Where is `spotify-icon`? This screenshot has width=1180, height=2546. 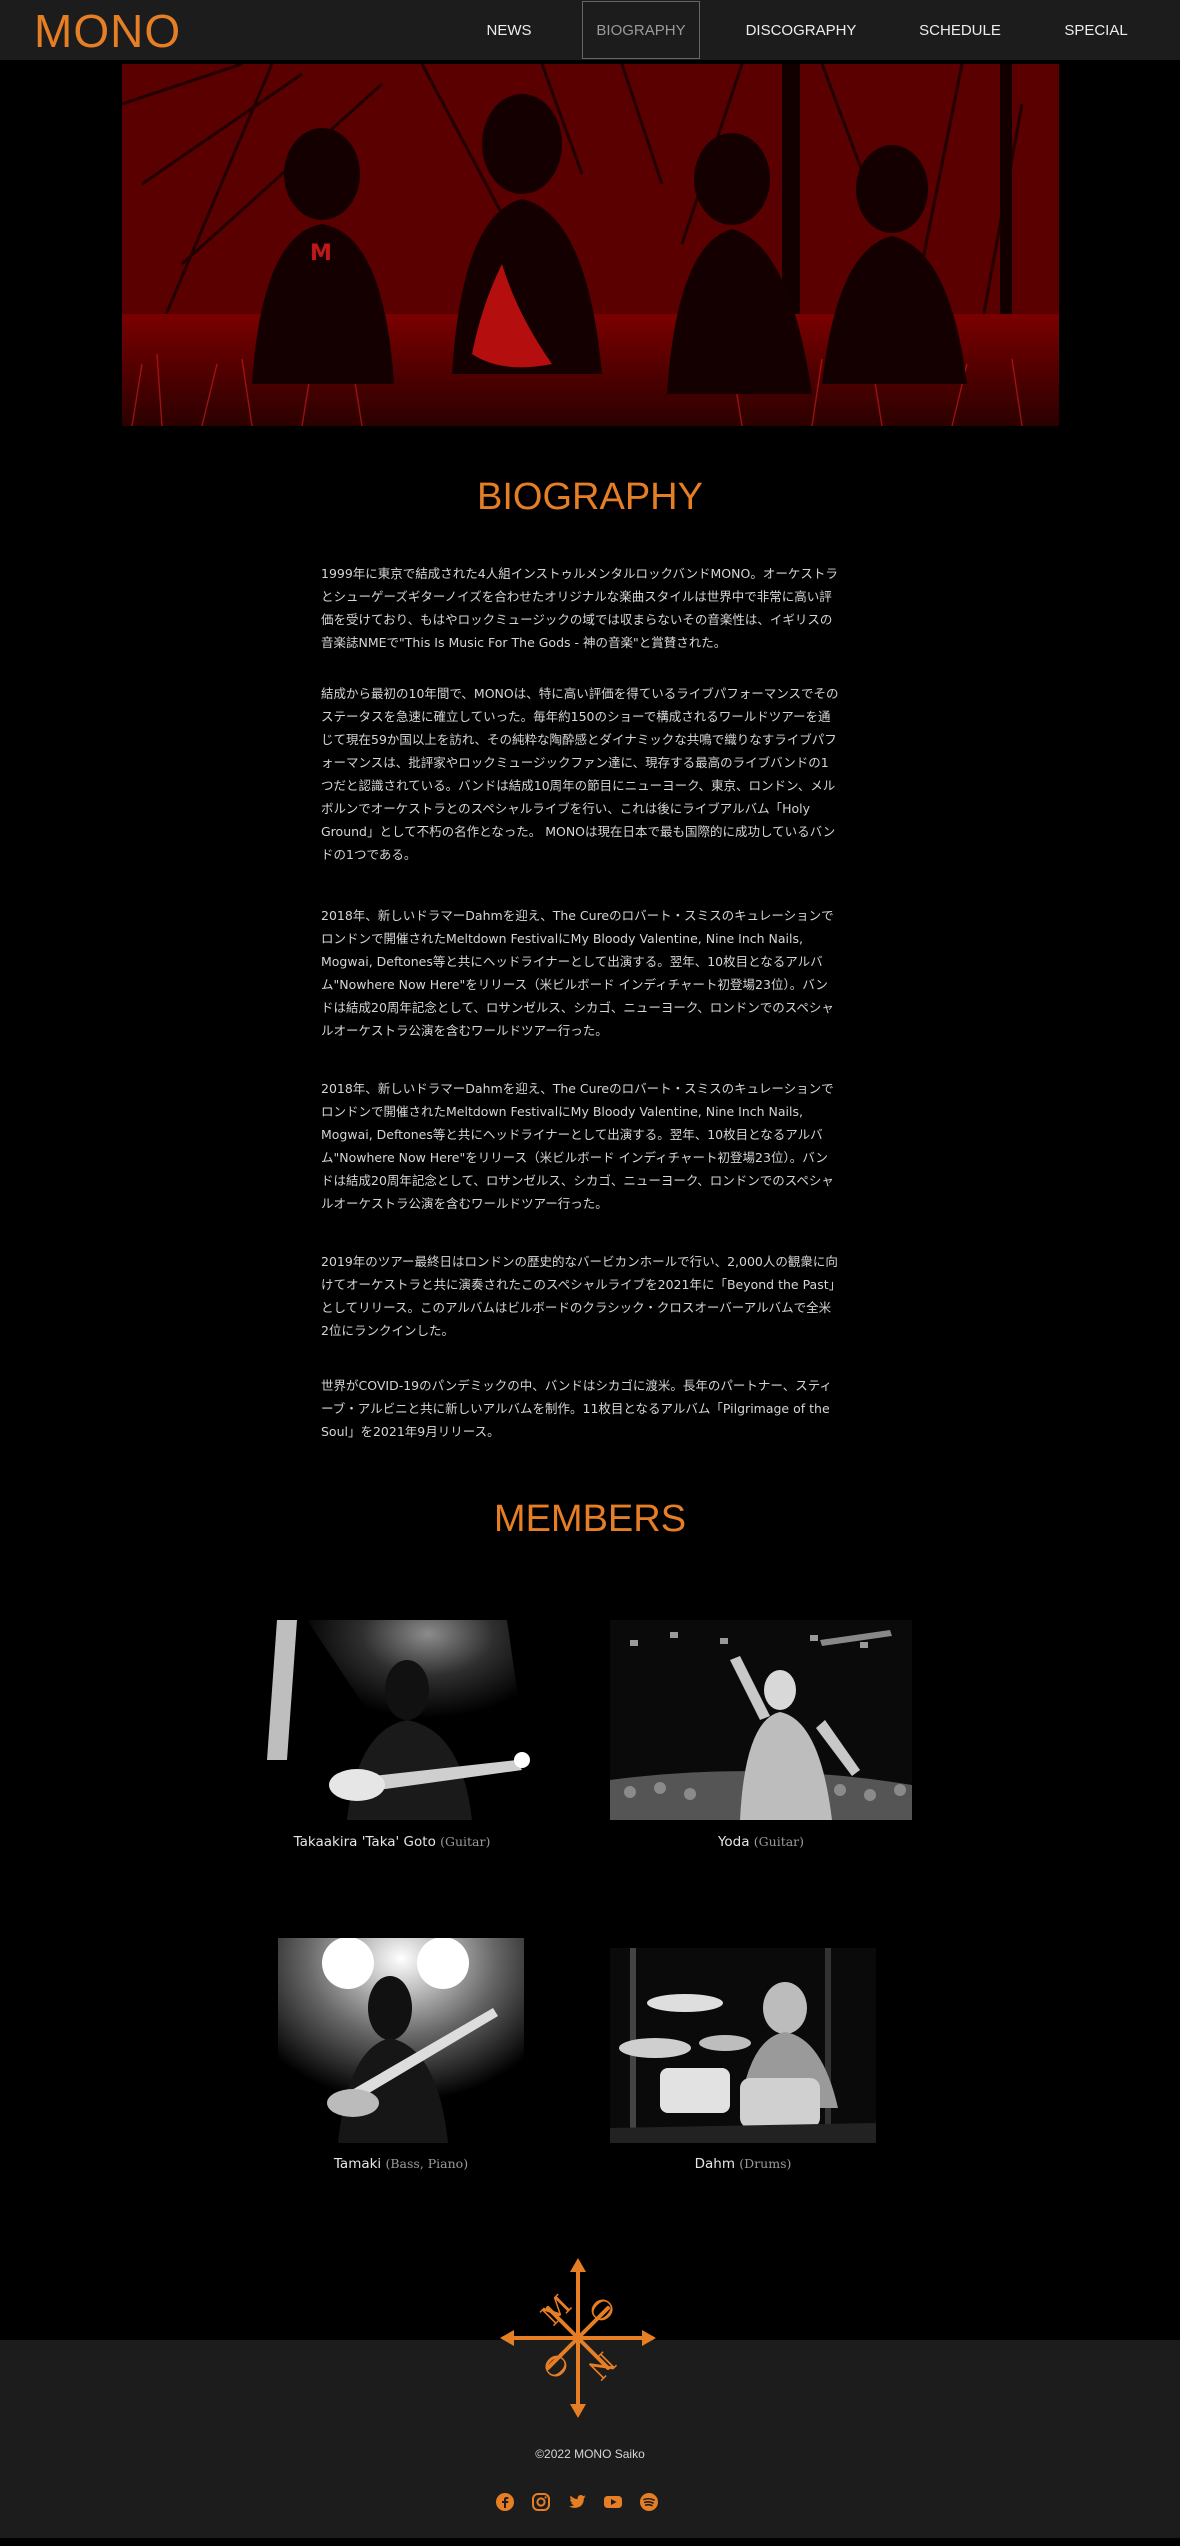
spotify-icon is located at coordinates (649, 2502).